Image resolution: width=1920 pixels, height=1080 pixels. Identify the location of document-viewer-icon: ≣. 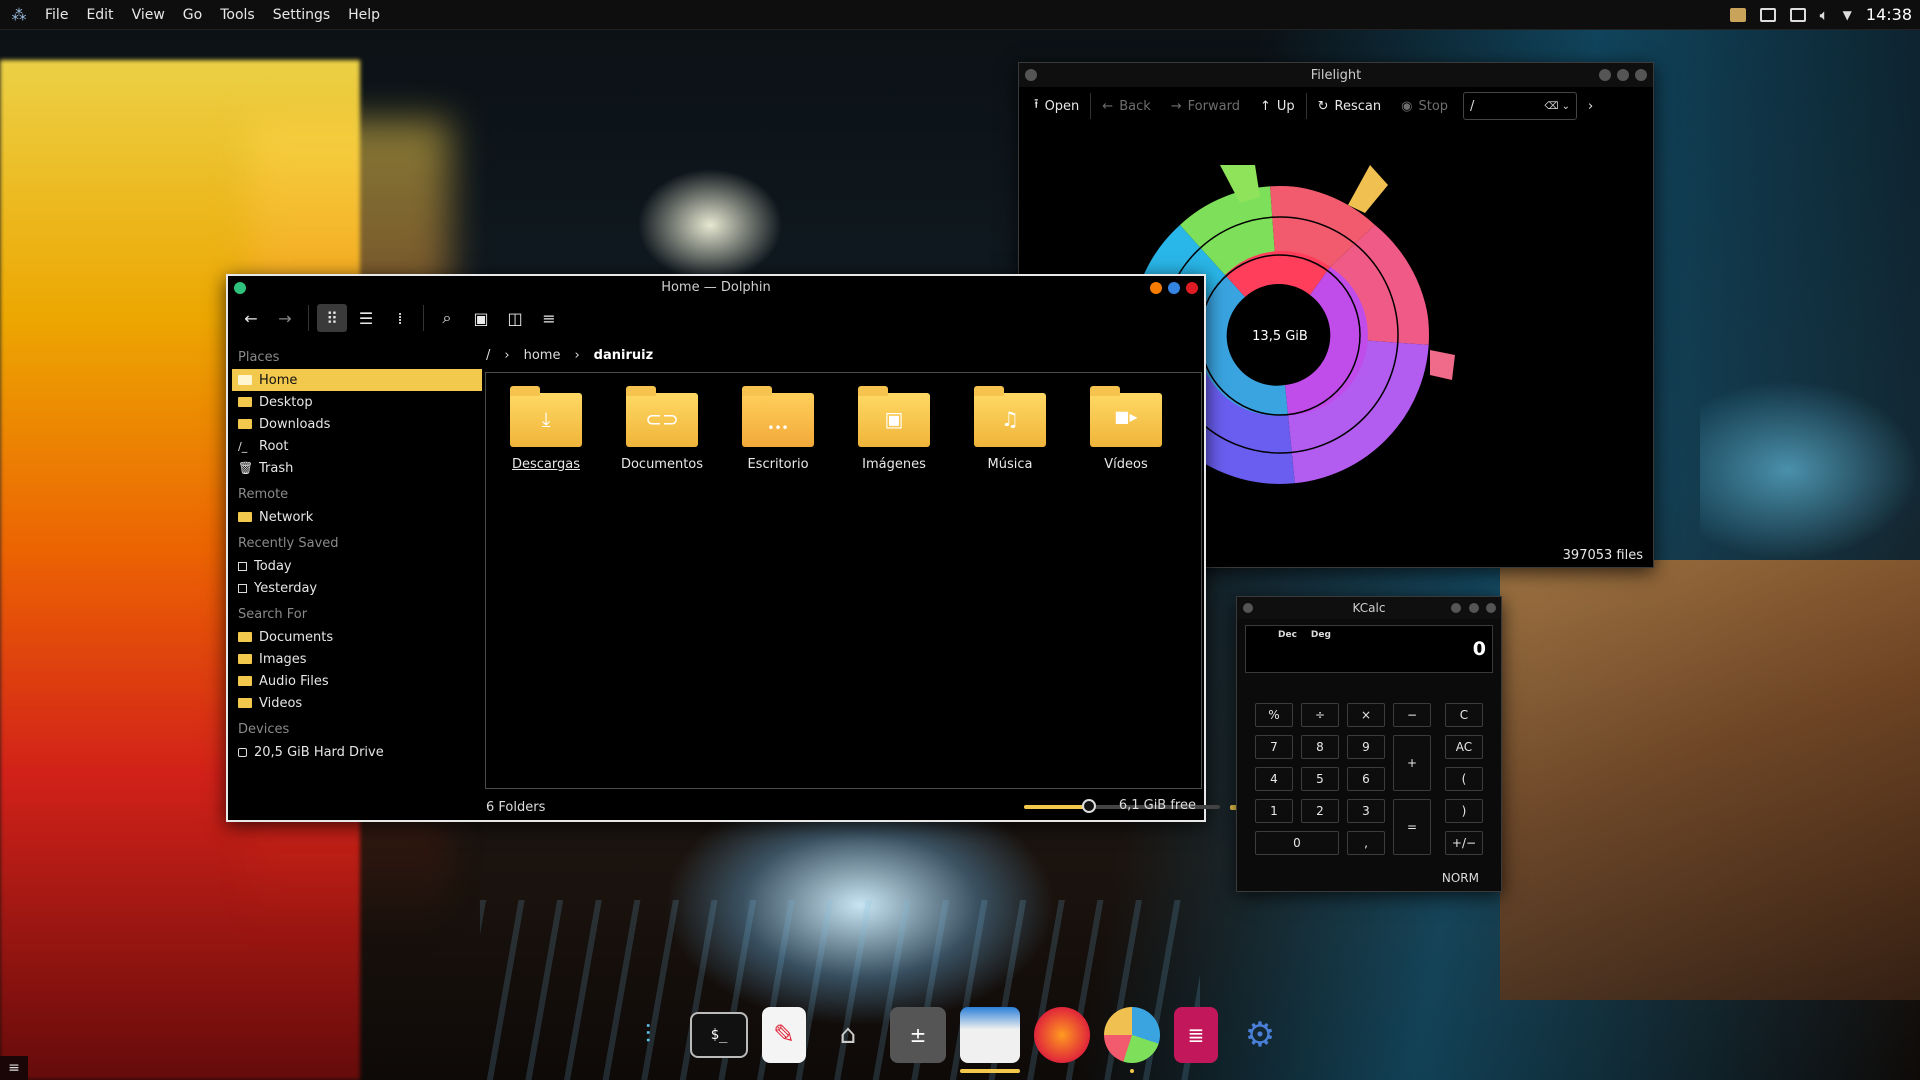
(1196, 1035).